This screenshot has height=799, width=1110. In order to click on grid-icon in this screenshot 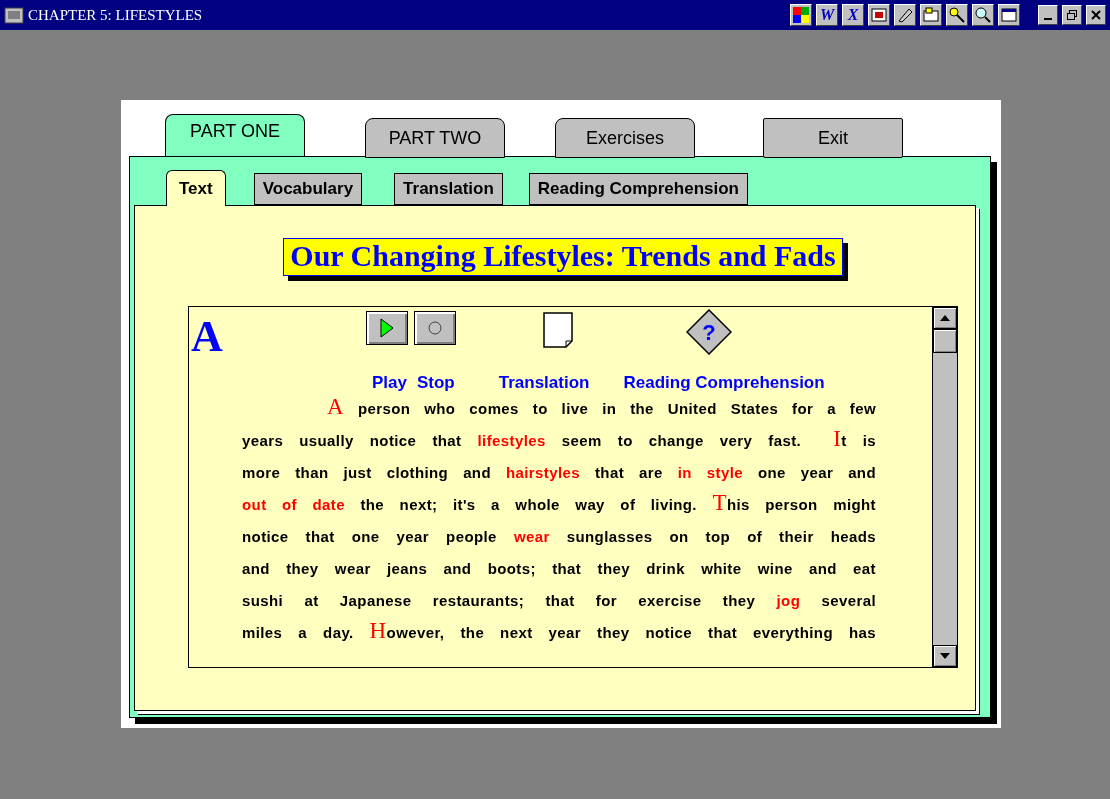, I will do `click(801, 15)`.